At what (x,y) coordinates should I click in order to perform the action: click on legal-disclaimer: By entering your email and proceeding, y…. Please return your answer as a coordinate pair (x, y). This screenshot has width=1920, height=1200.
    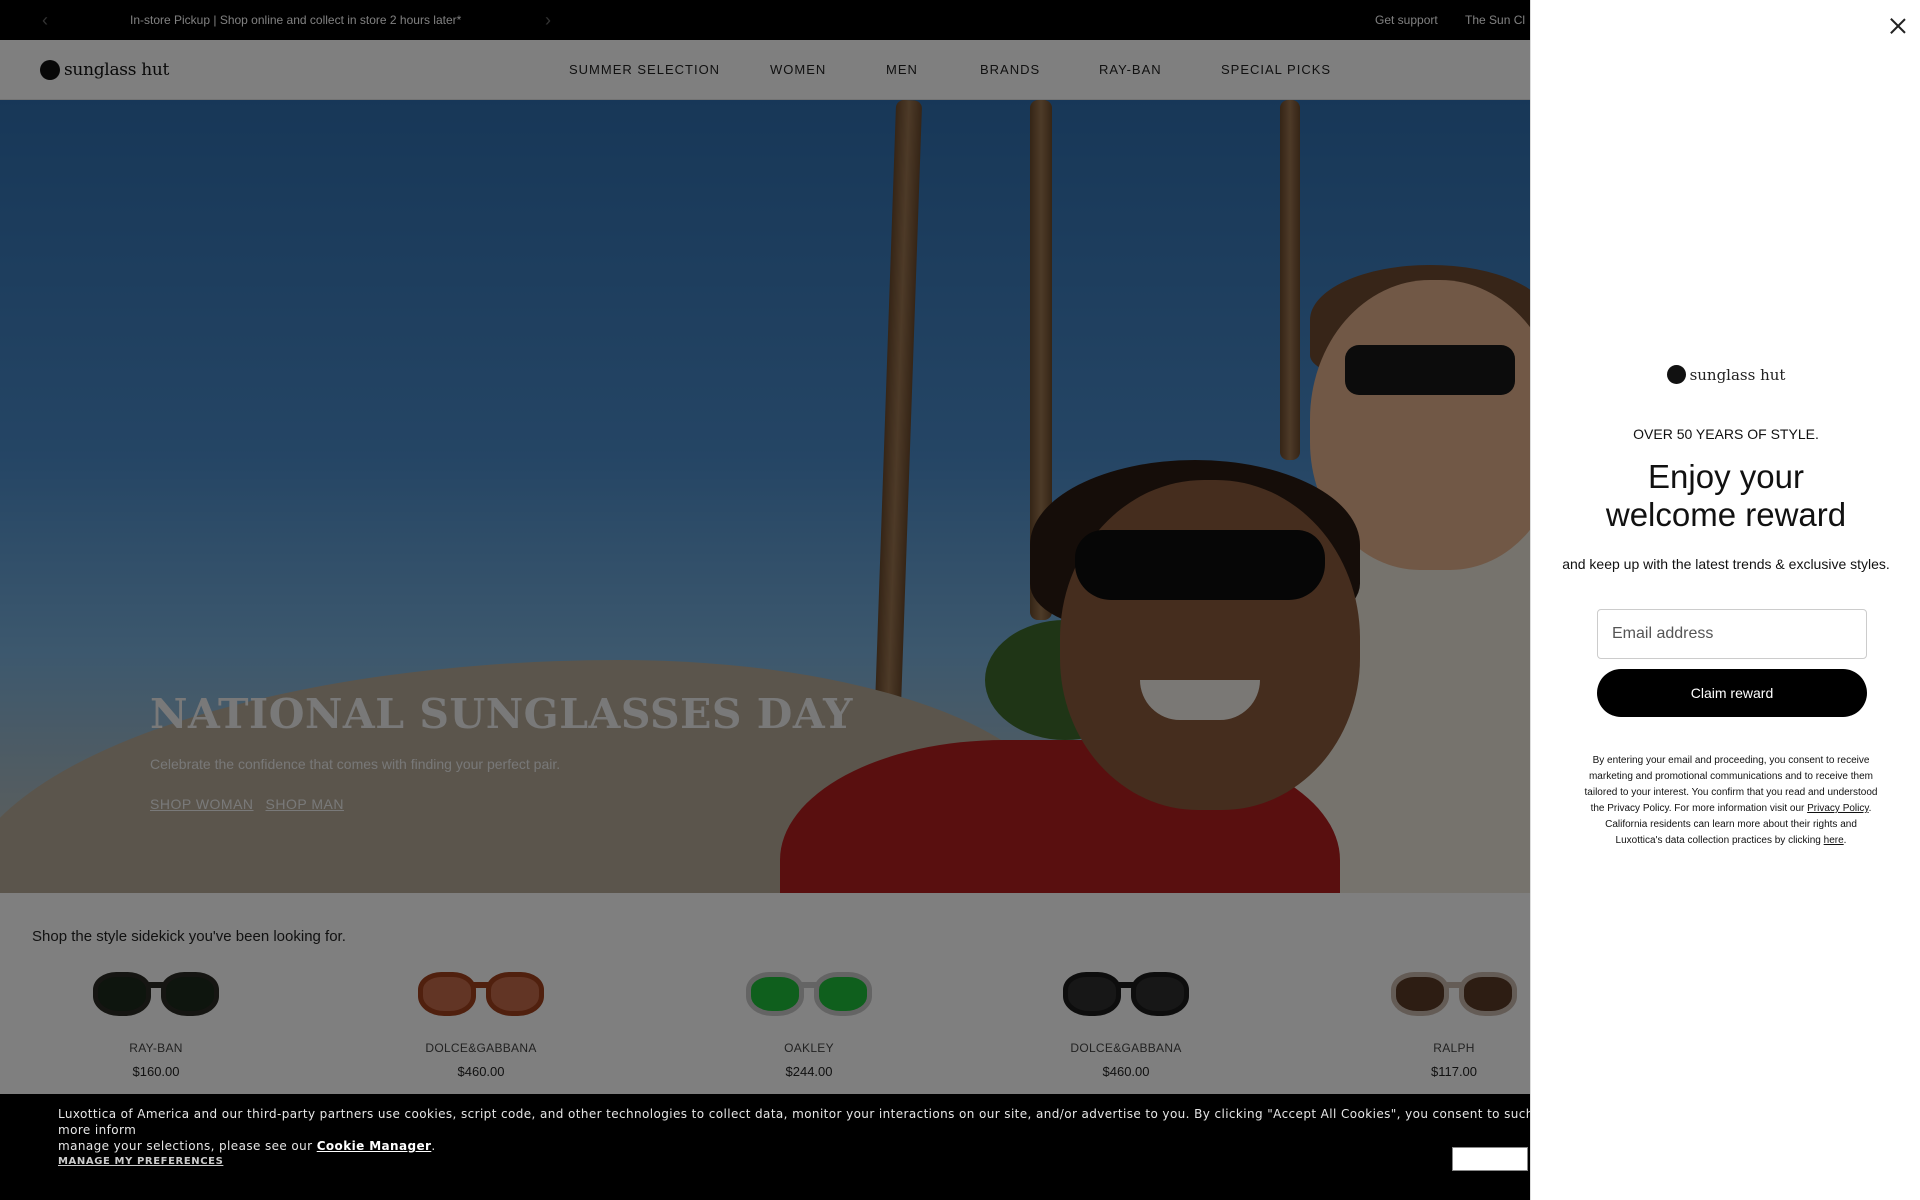
    Looking at the image, I should click on (1731, 801).